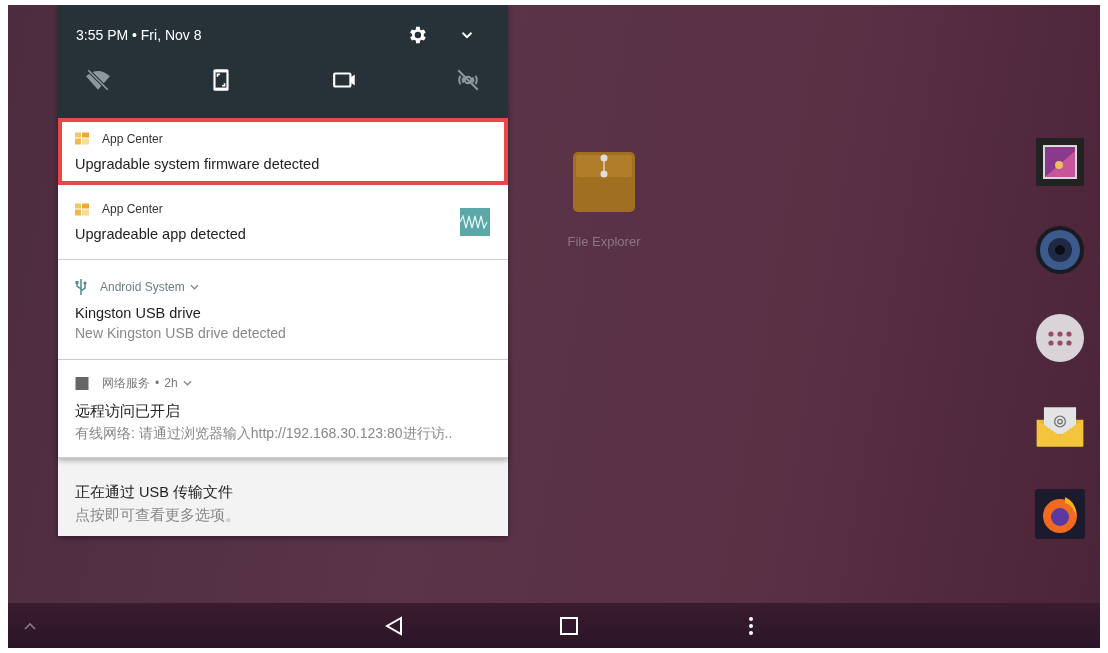  I want to click on speaker-icon, so click(1060, 250).